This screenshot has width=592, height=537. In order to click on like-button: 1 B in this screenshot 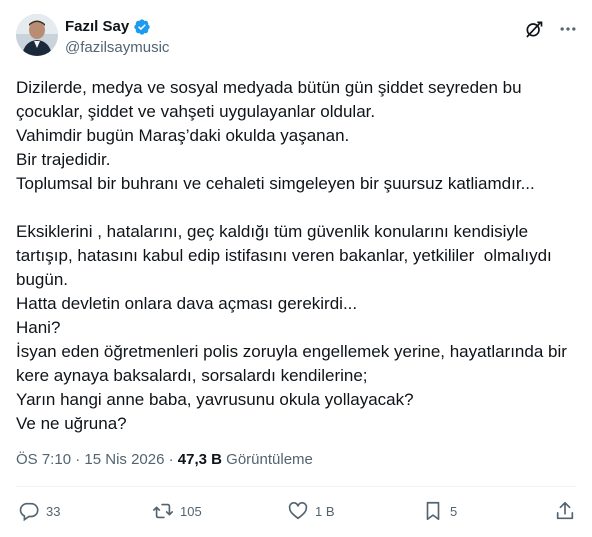, I will do `click(311, 511)`.